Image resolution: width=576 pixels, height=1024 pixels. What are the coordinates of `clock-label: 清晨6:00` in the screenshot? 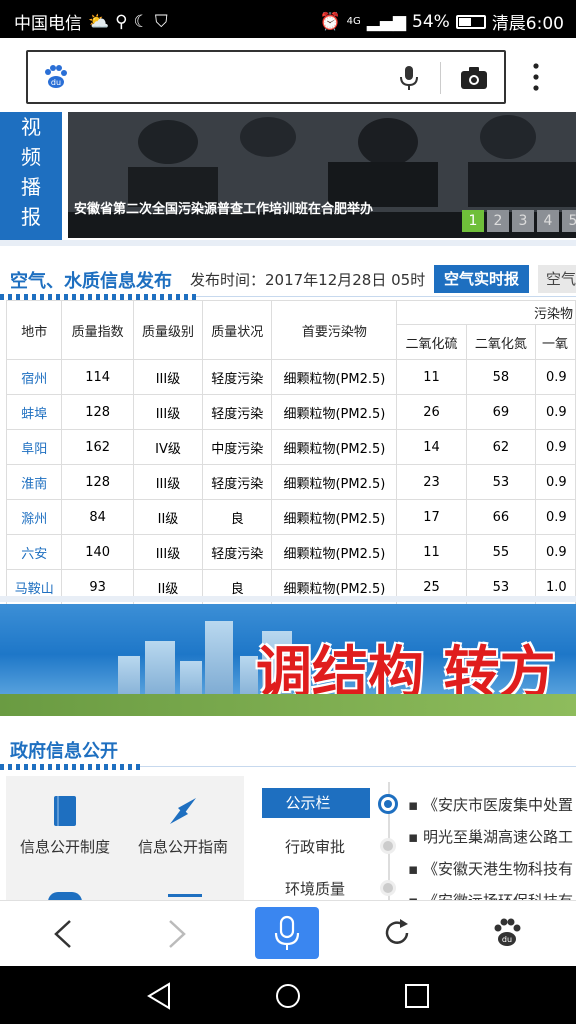 It's located at (527, 24).